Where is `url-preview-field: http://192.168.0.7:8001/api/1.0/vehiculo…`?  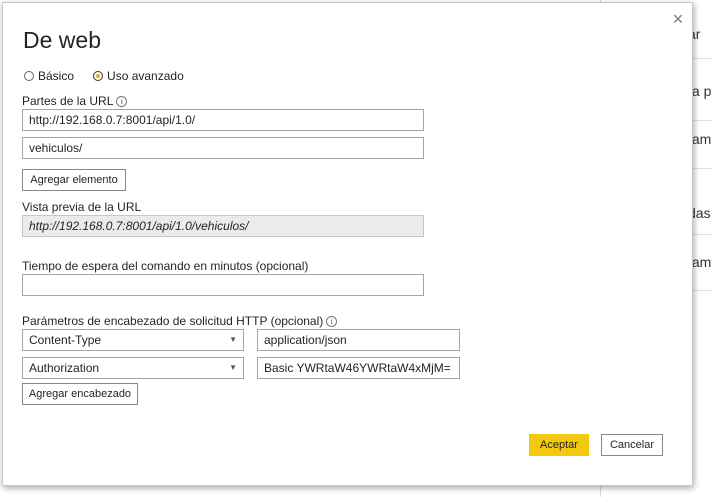 url-preview-field: http://192.168.0.7:8001/api/1.0/vehiculo… is located at coordinates (223, 226).